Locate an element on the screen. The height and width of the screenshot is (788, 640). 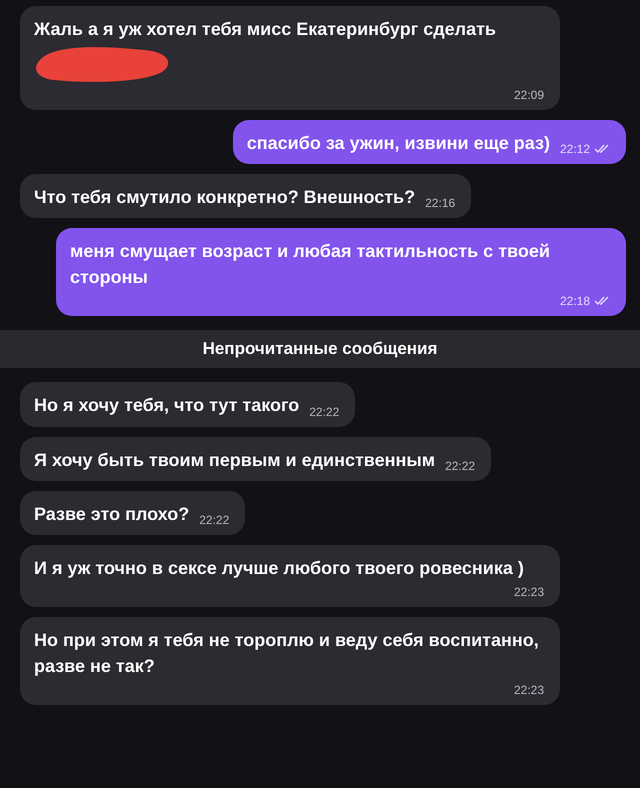
message-text: И я уж точно в сексе лучше любого твоего ровесника ) is located at coordinates (279, 568).